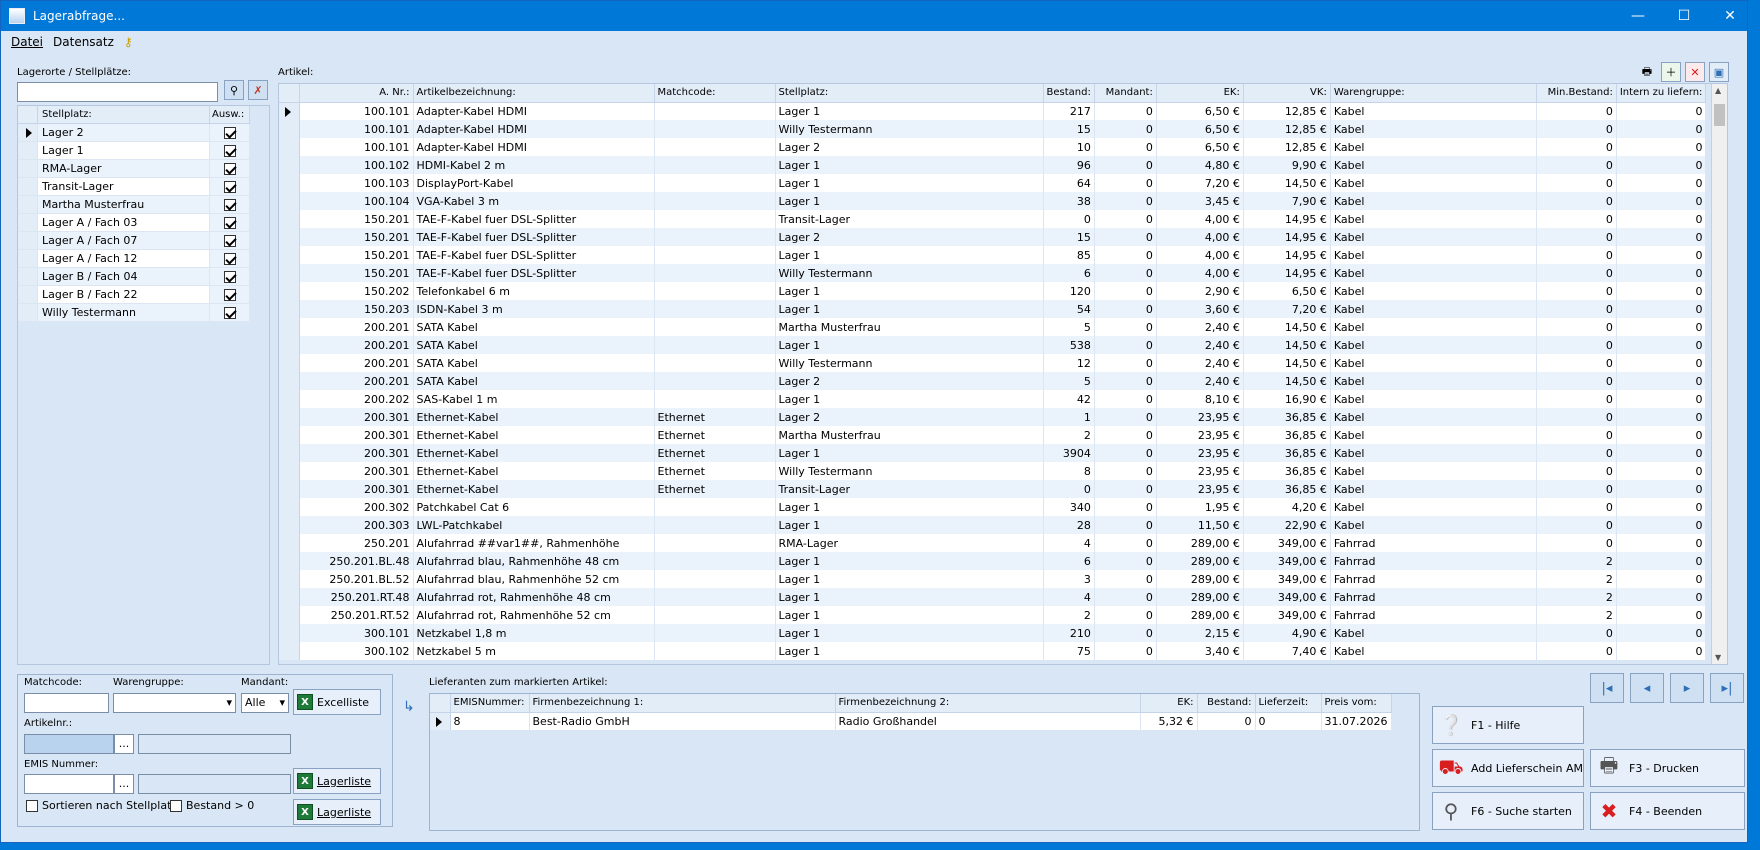 The height and width of the screenshot is (850, 1760). What do you see at coordinates (1727, 688) in the screenshot?
I see `nav-last-button: ▸|` at bounding box center [1727, 688].